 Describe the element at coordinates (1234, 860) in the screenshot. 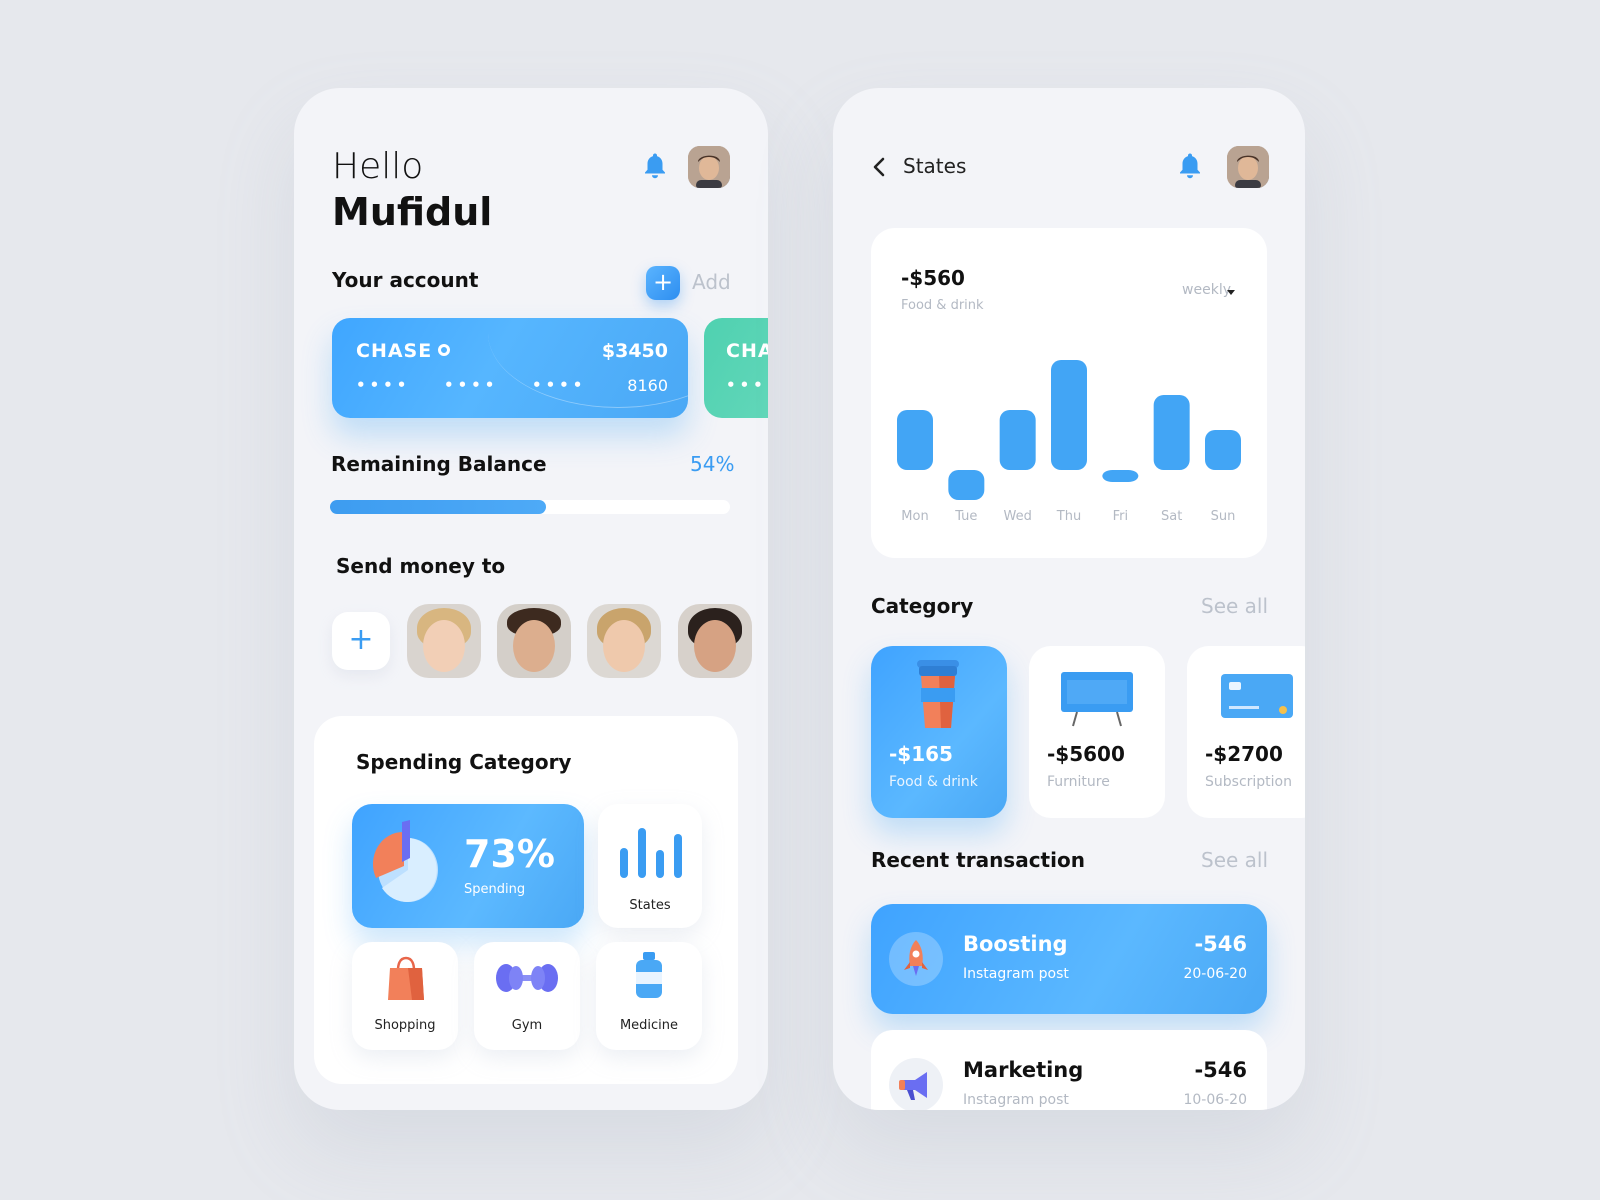

I see `recent-see-all-link: See all` at that location.